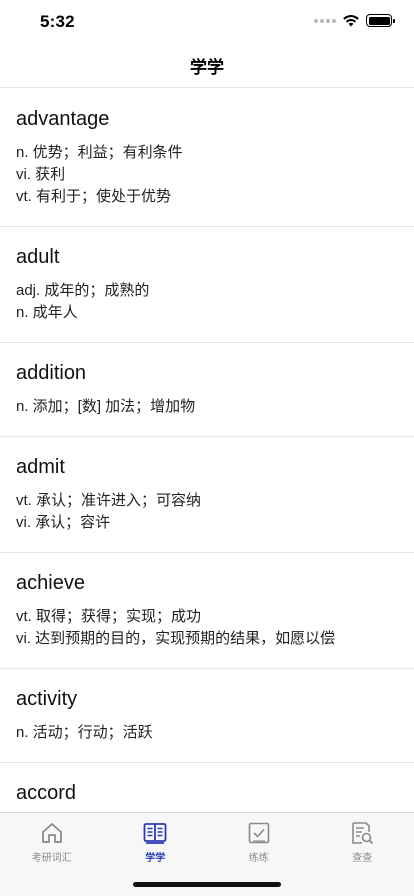 This screenshot has height=896, width=414. I want to click on tab-checkbox: 练练, so click(259, 838).